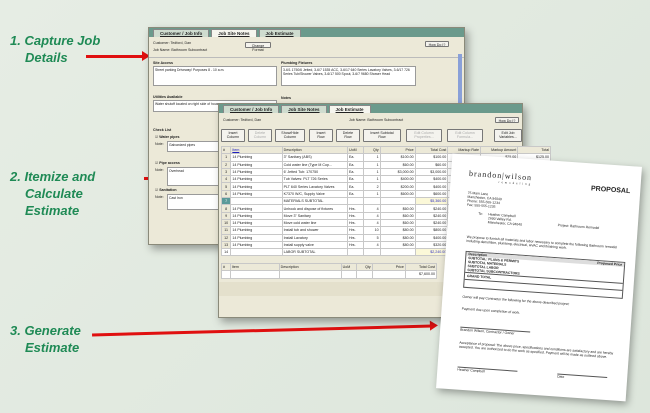 The image size is (650, 413). What do you see at coordinates (437, 44) in the screenshot?
I see `how-do-i-button: How Do I?` at bounding box center [437, 44].